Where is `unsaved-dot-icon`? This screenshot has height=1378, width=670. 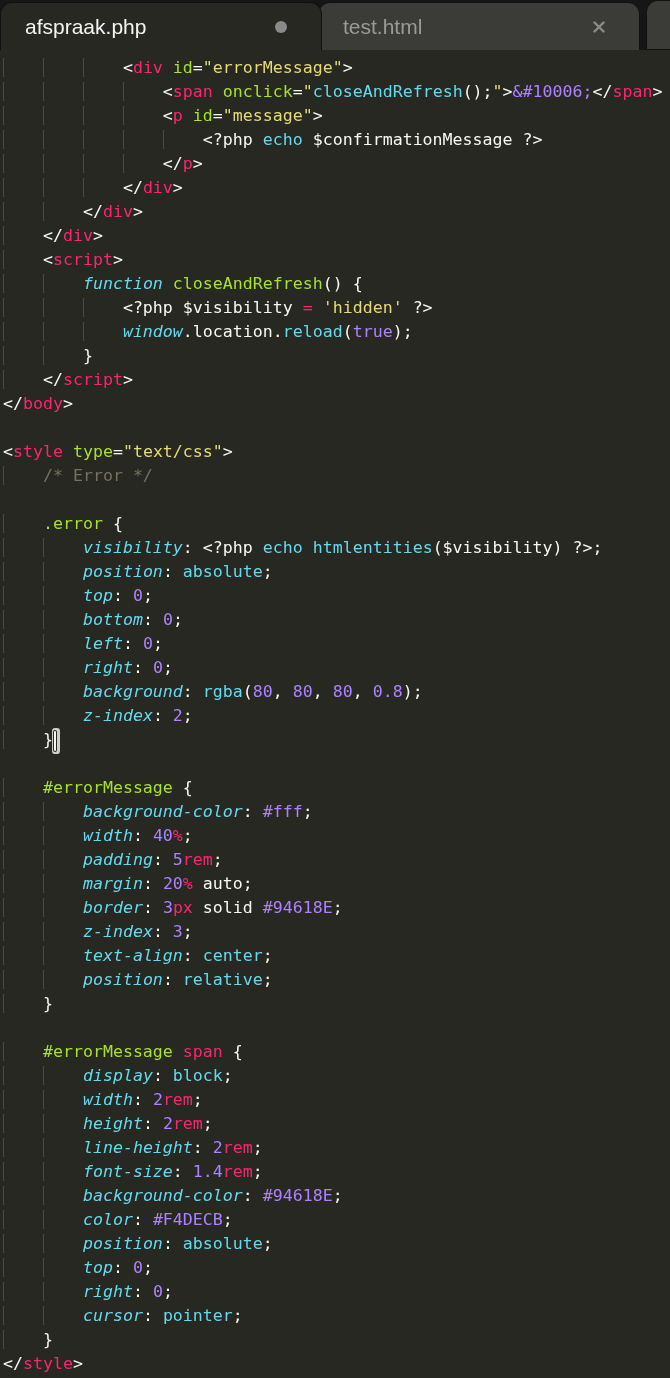
unsaved-dot-icon is located at coordinates (281, 26).